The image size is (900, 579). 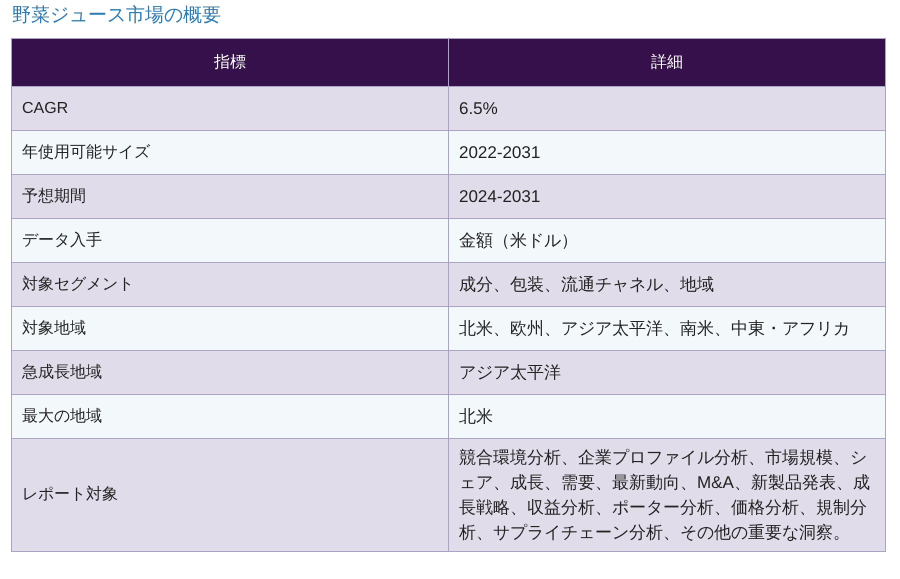 What do you see at coordinates (230, 328) in the screenshot?
I see `table-cell: 対象地域` at bounding box center [230, 328].